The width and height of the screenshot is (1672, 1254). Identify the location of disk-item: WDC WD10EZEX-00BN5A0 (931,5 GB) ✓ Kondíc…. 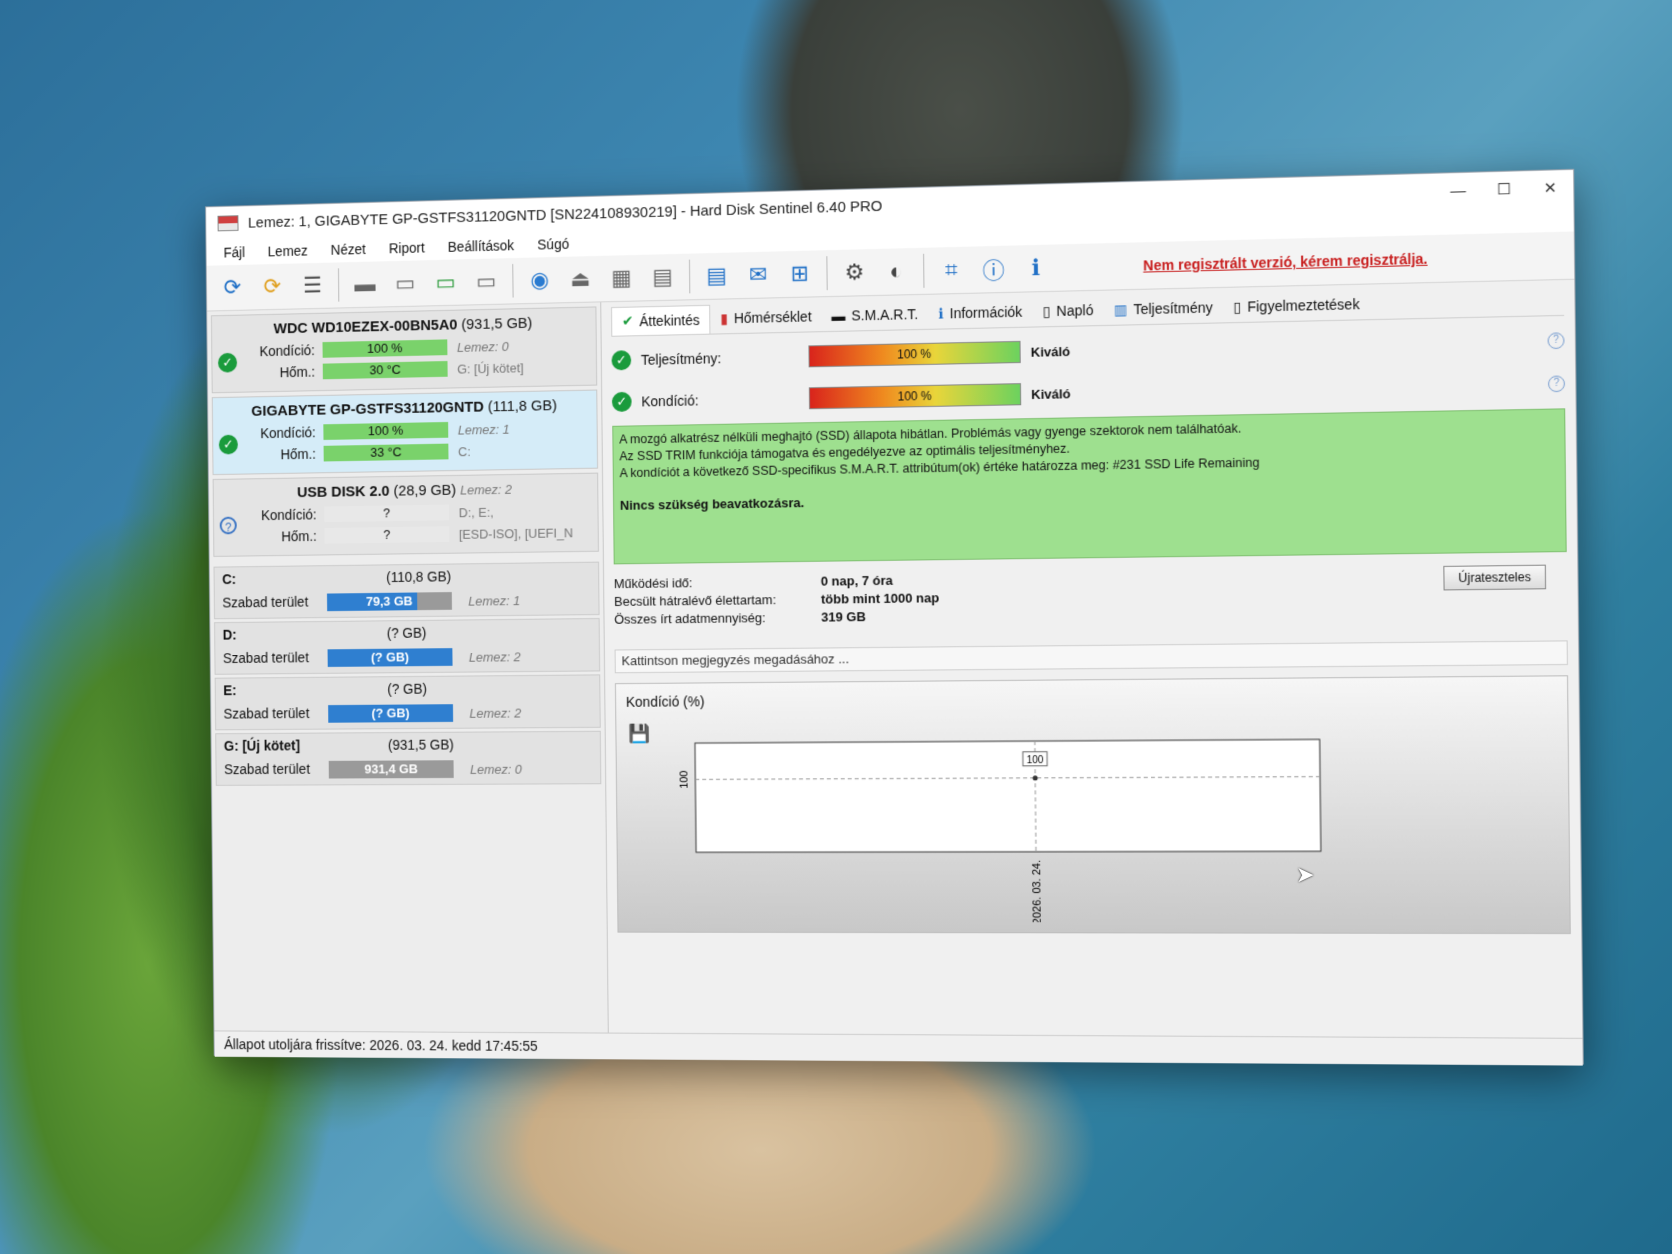
(404, 349).